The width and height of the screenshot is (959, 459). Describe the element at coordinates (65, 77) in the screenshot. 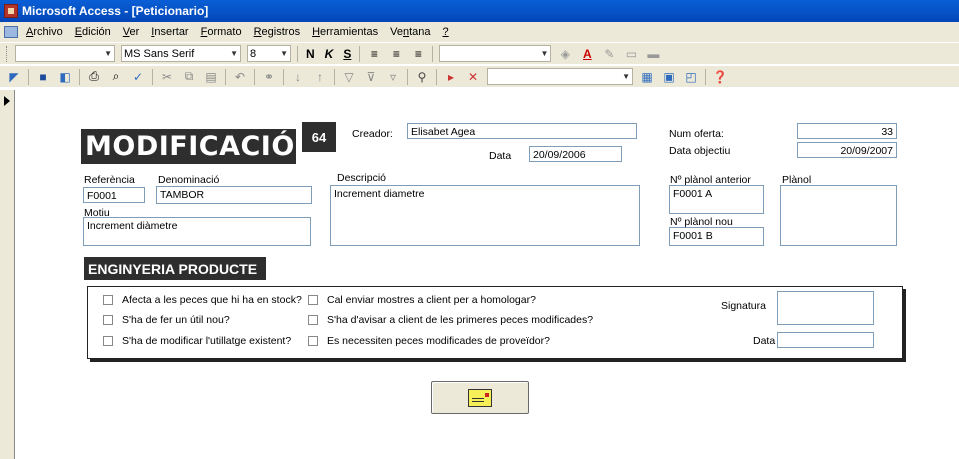

I see `search-file-icon: ◧` at that location.